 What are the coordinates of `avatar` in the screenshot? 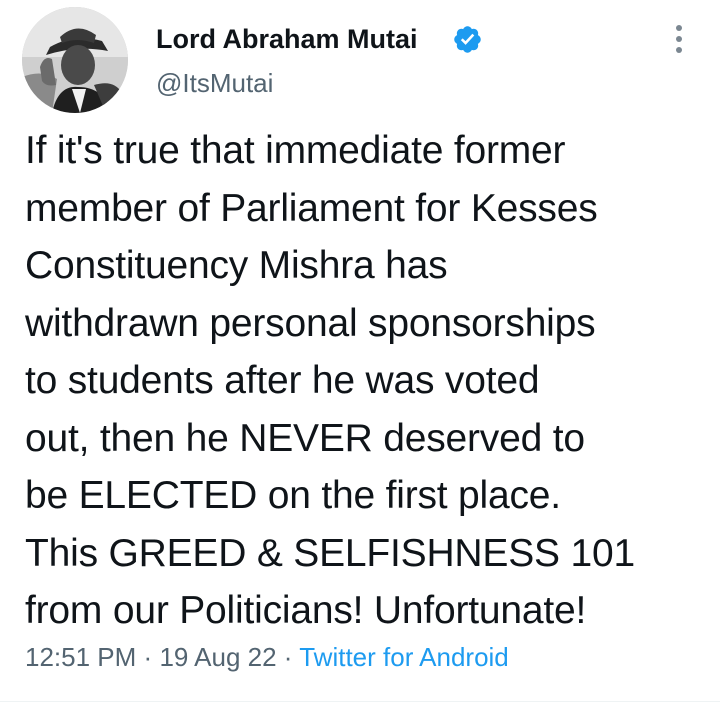 It's located at (75, 60).